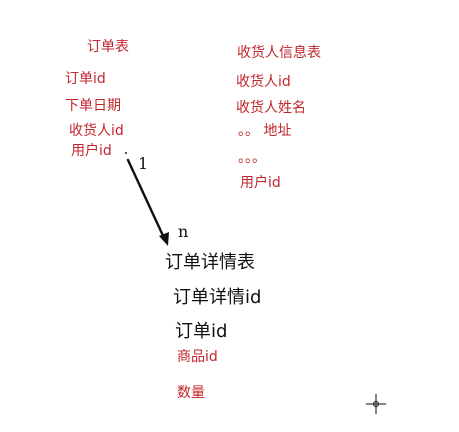 This screenshot has width=459, height=432. Describe the element at coordinates (183, 231) in the screenshot. I see `relation-many-label: n` at that location.